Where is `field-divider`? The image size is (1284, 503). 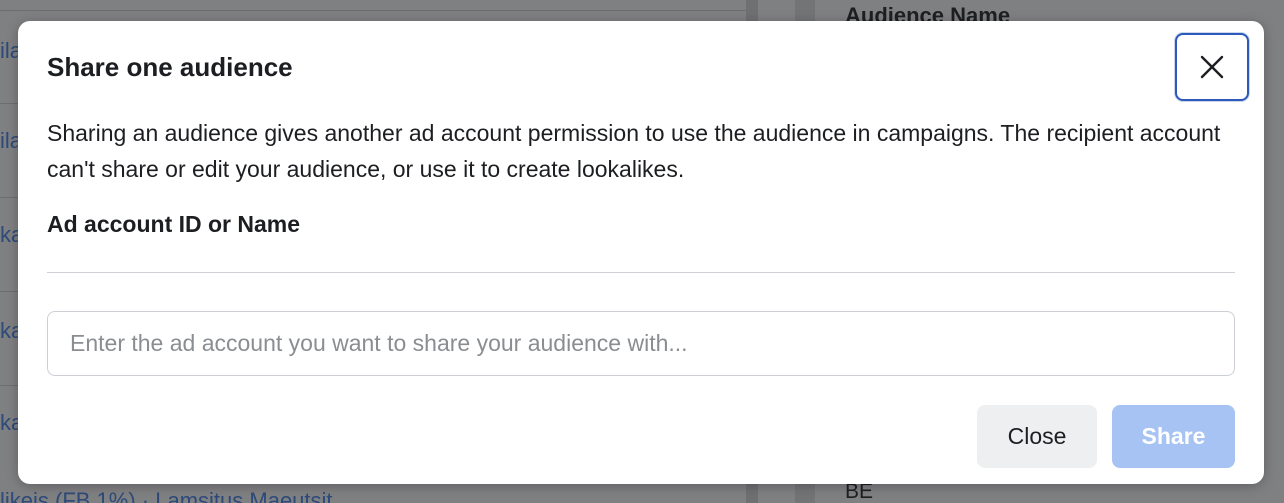 field-divider is located at coordinates (641, 272).